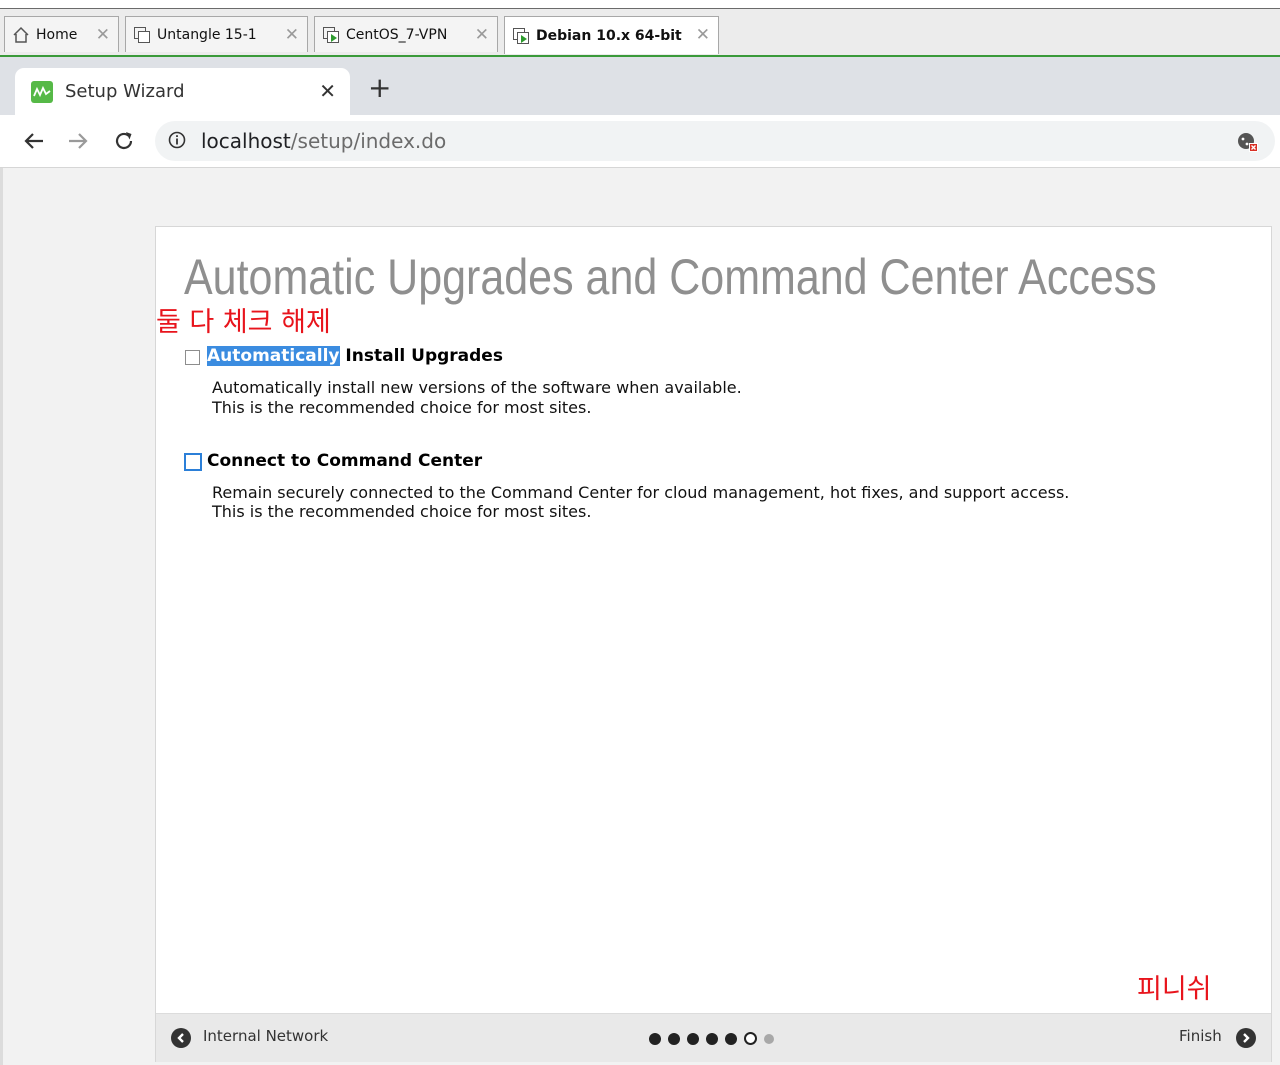  What do you see at coordinates (397, 34) in the screenshot?
I see `vm-tab-label: CentOS_7-VPN` at bounding box center [397, 34].